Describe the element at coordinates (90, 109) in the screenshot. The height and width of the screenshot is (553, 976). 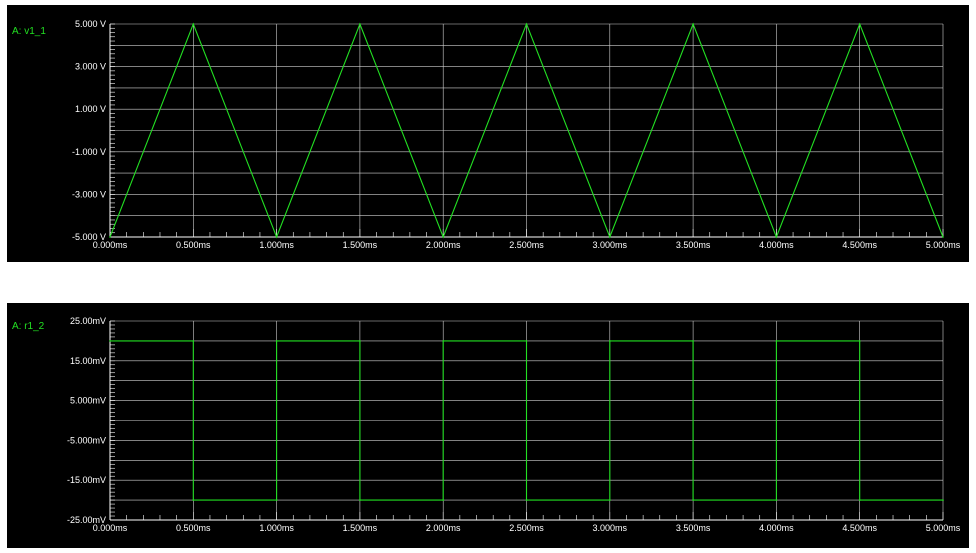
I see `y-tick-label: 1.000 V` at that location.